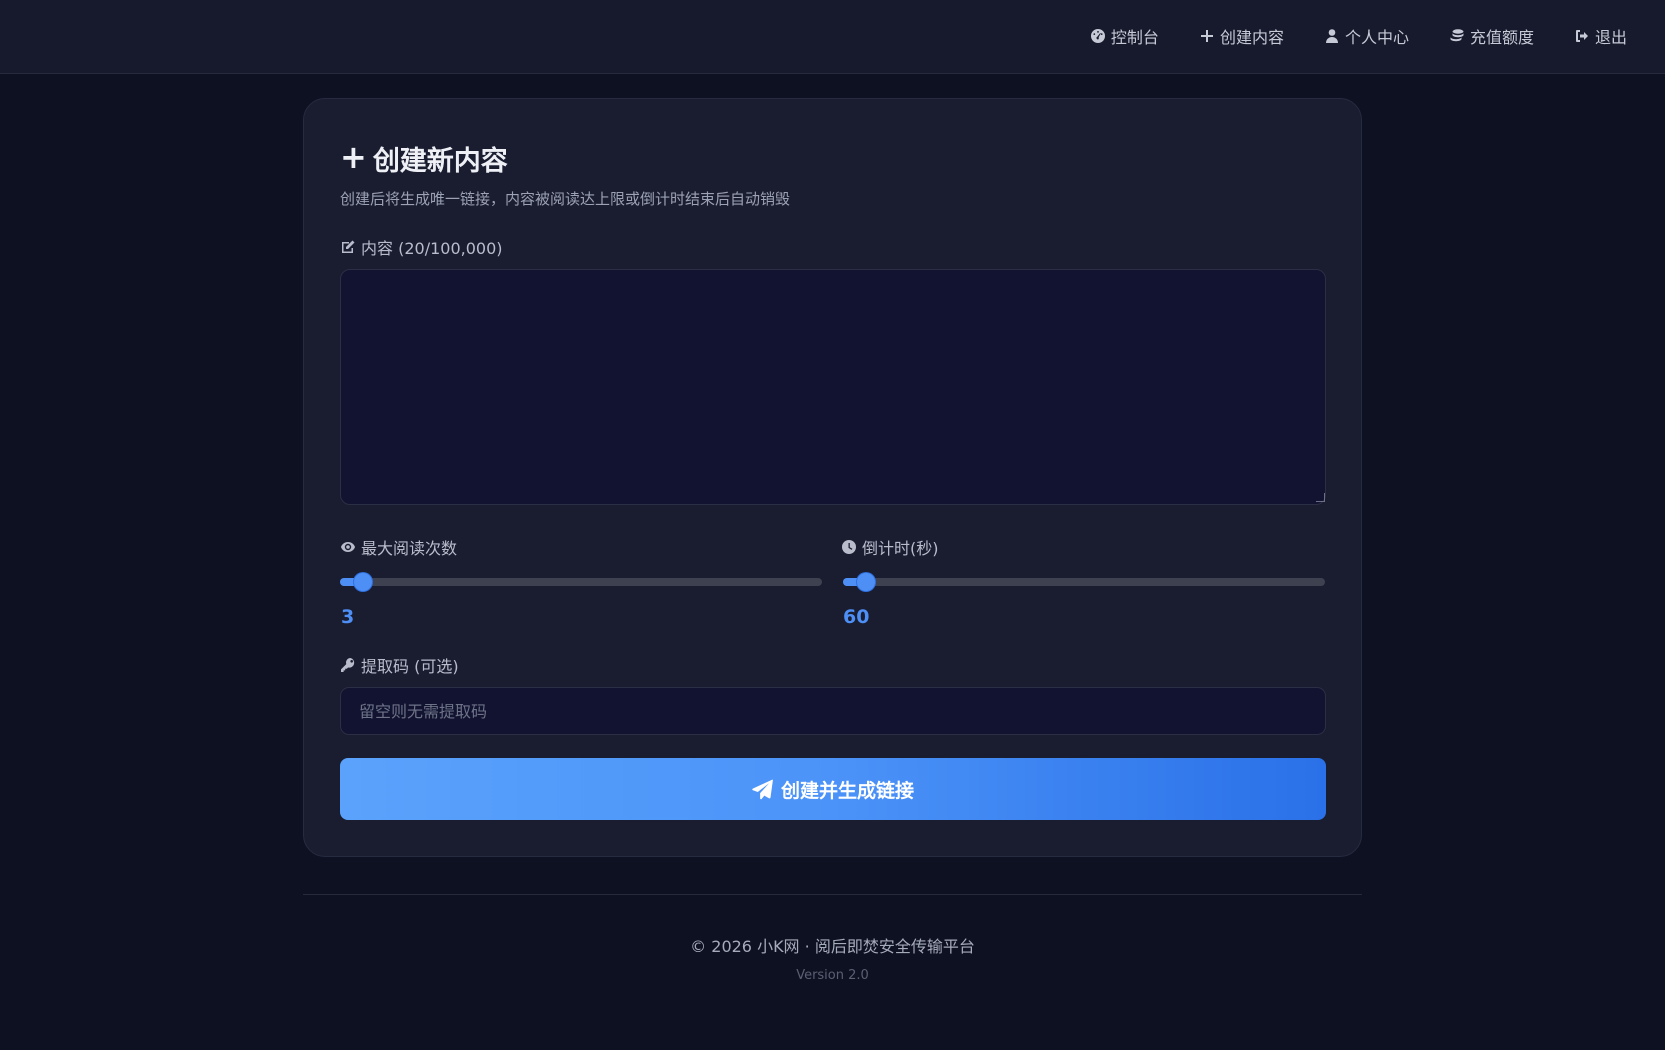 The height and width of the screenshot is (1050, 1665). I want to click on countdown-value: 60, so click(856, 617).